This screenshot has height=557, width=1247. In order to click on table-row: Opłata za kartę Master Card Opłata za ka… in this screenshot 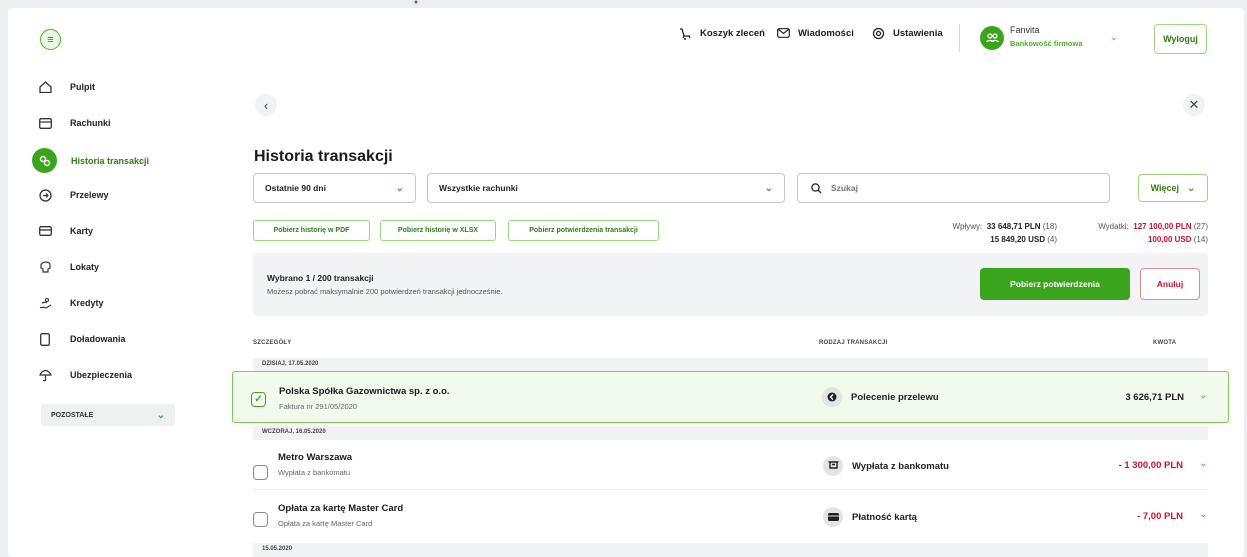, I will do `click(730, 512)`.